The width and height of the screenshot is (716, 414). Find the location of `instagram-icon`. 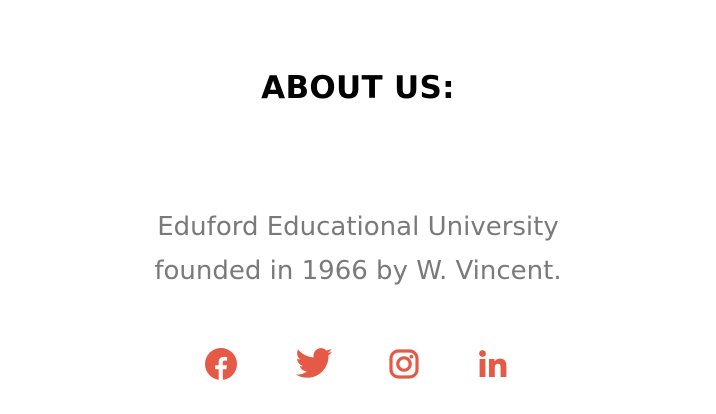

instagram-icon is located at coordinates (404, 364).